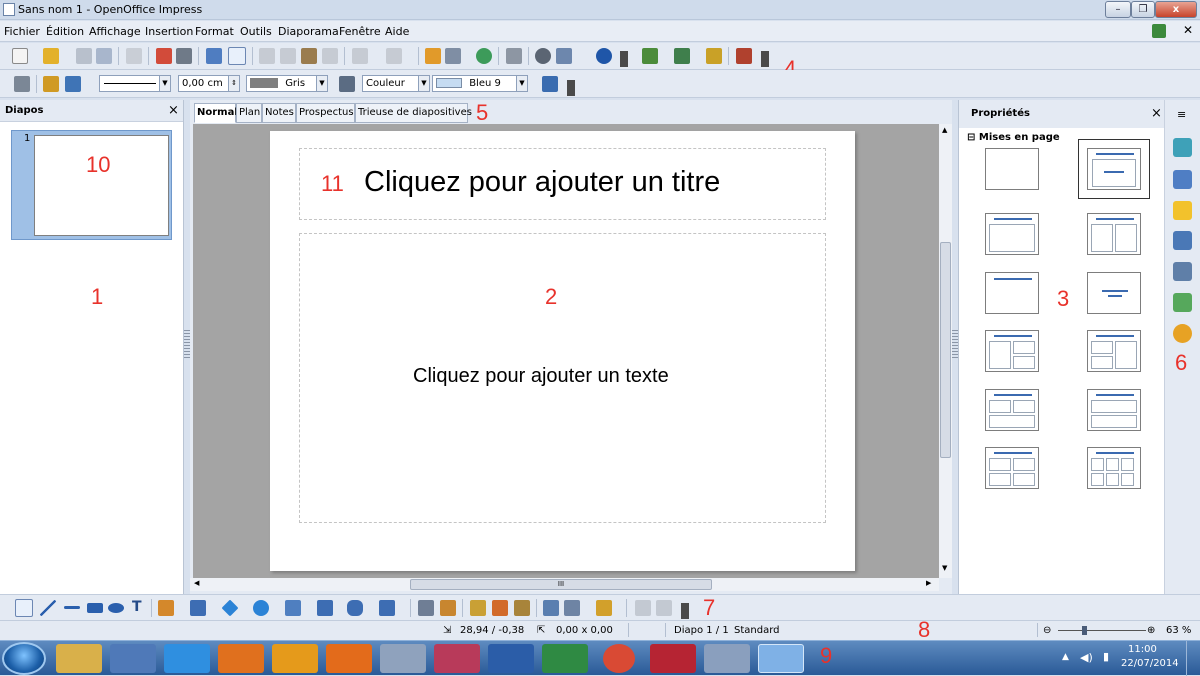 This screenshot has height=676, width=1200. I want to click on layout-title-content, so click(1114, 169).